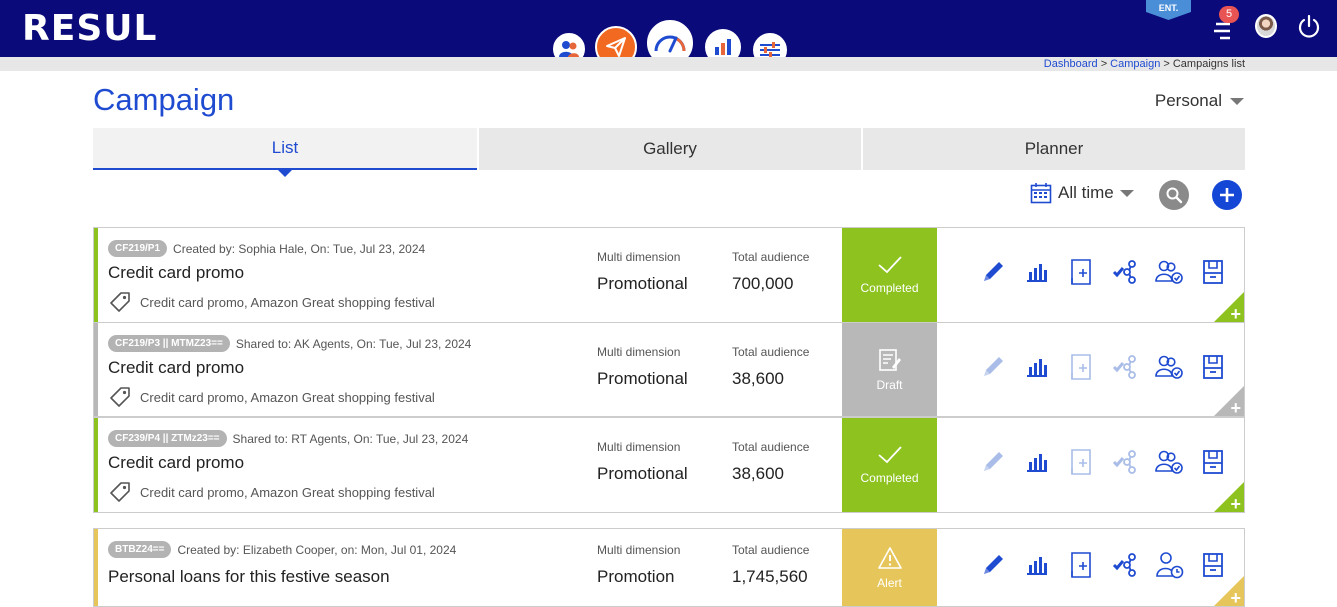 This screenshot has width=1337, height=607. I want to click on campaign-id-badge: CF219/P3 || MTMZ23==, so click(169, 343).